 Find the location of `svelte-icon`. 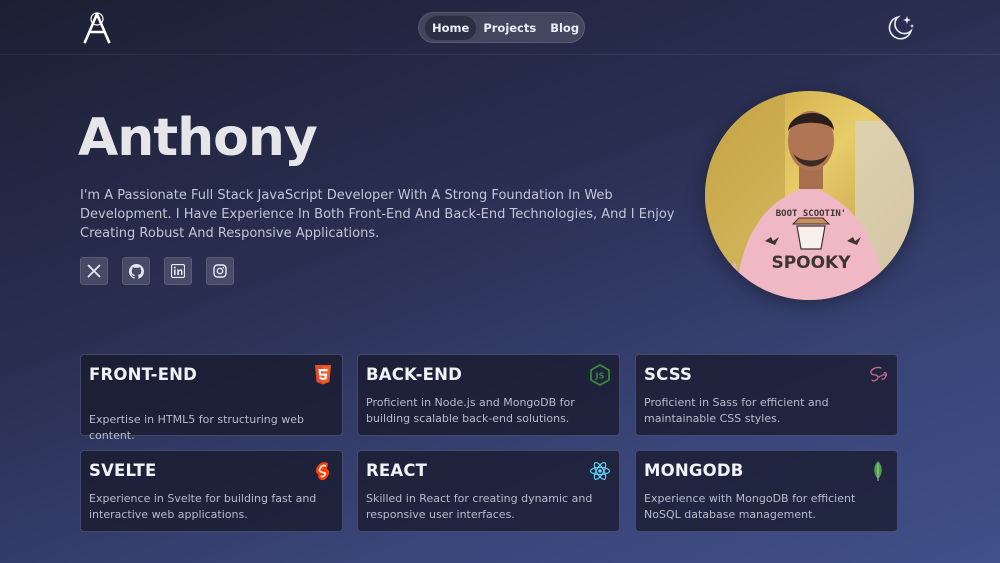

svelte-icon is located at coordinates (323, 471).